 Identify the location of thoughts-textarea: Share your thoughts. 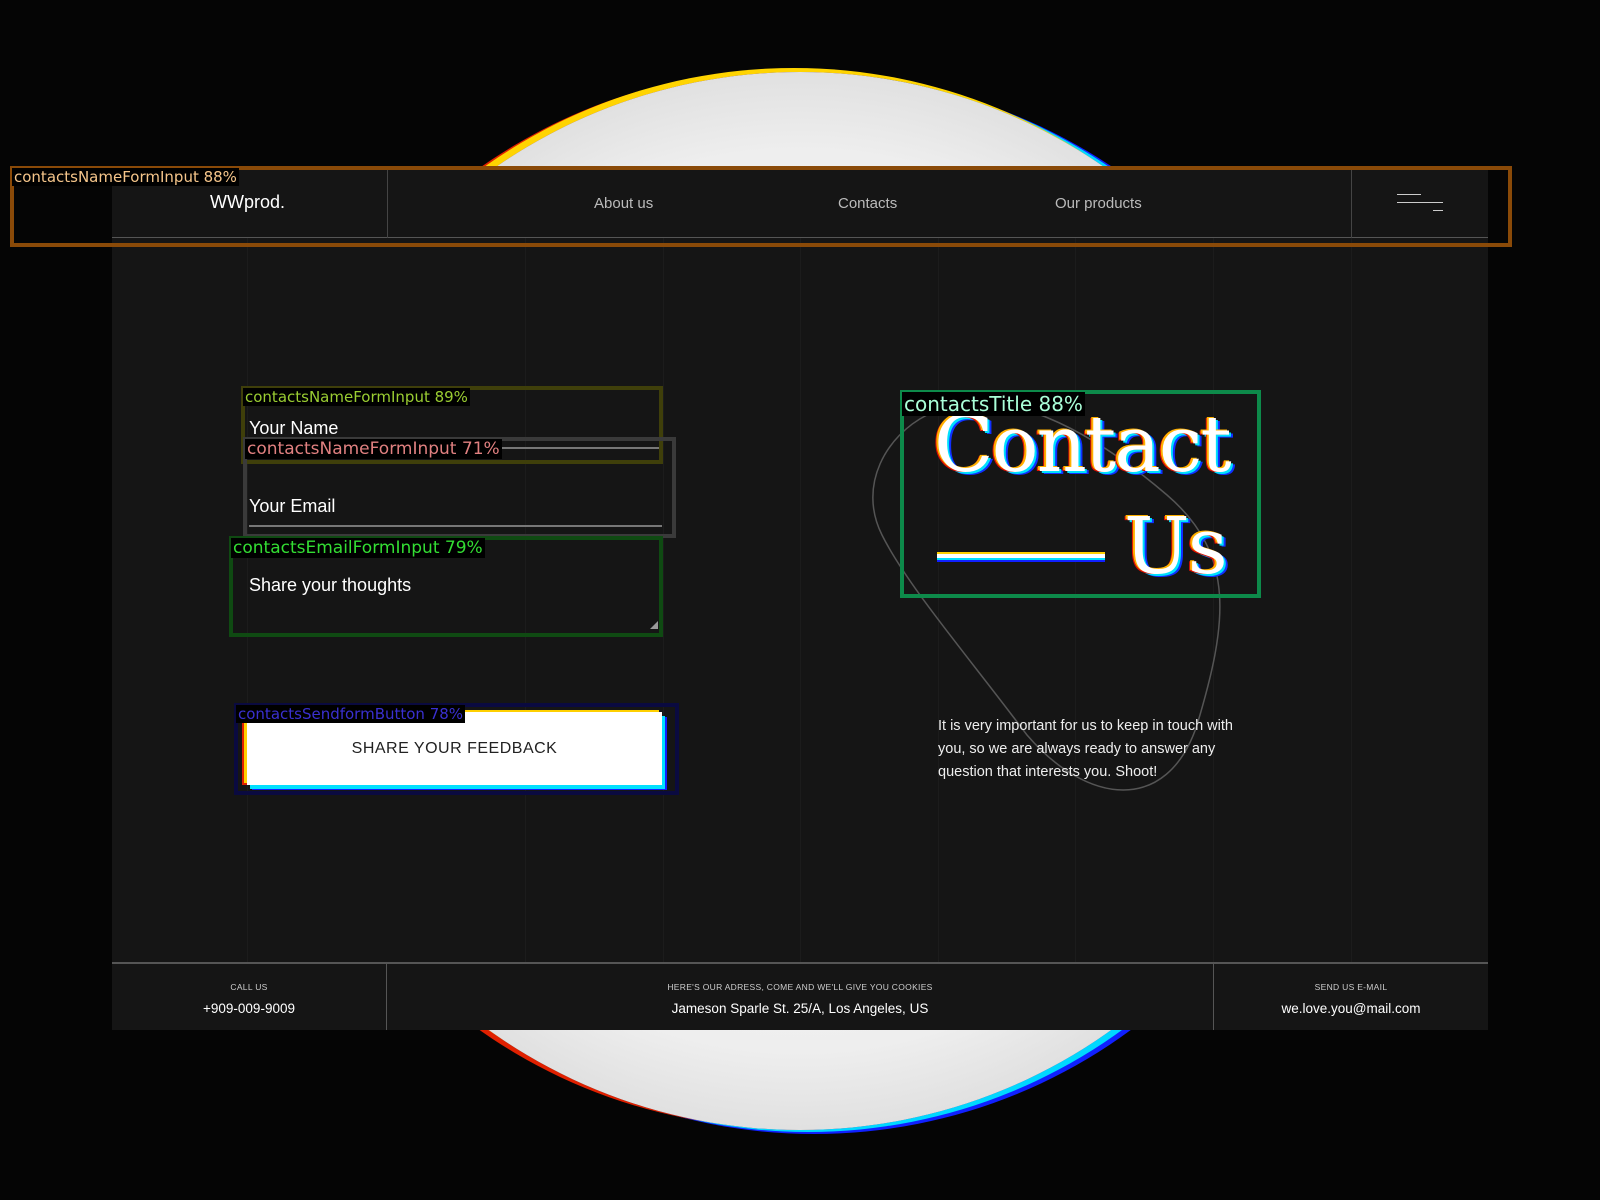
(455, 605).